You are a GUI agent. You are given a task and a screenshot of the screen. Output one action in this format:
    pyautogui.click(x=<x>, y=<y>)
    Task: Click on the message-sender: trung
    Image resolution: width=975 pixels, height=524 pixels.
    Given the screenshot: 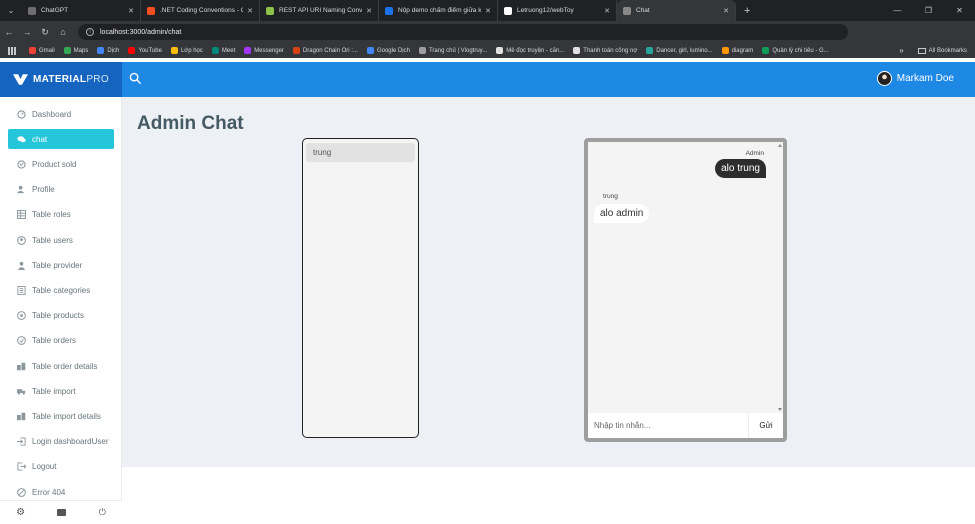 What is the action you would take?
    pyautogui.click(x=610, y=196)
    